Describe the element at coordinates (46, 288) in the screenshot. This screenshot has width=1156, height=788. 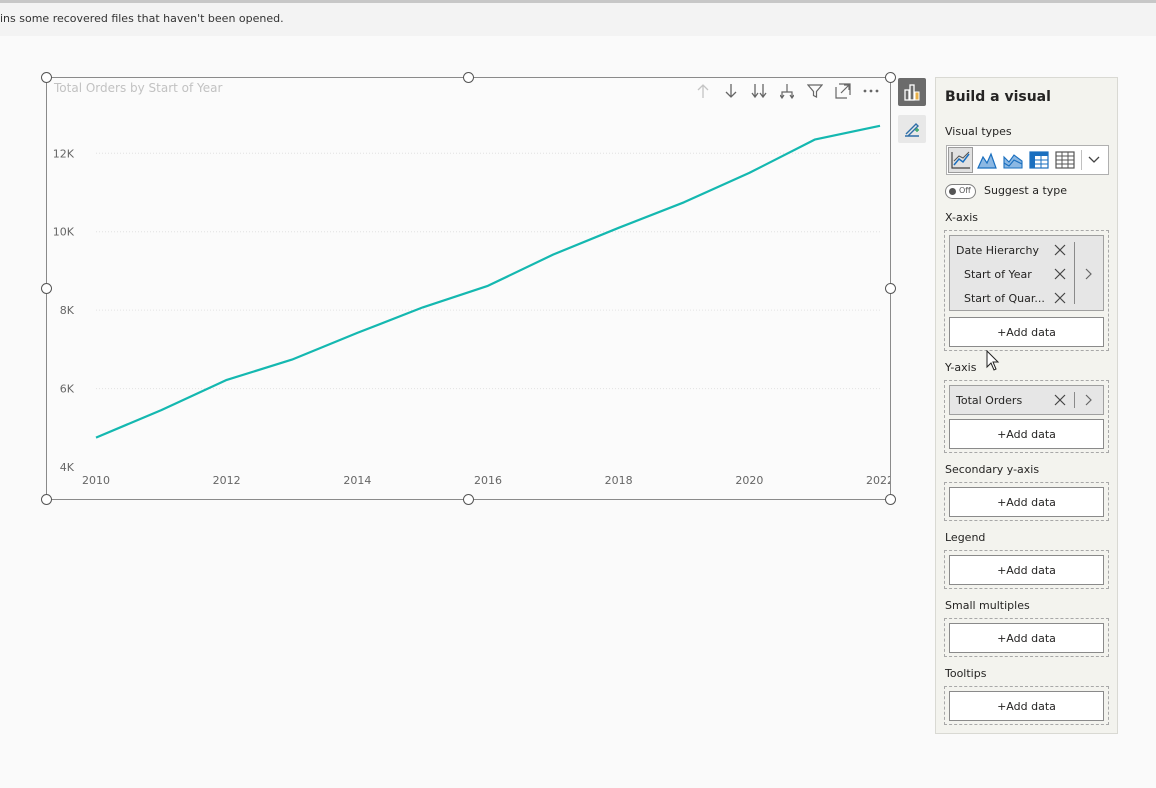
I see `resize-handle-left` at that location.